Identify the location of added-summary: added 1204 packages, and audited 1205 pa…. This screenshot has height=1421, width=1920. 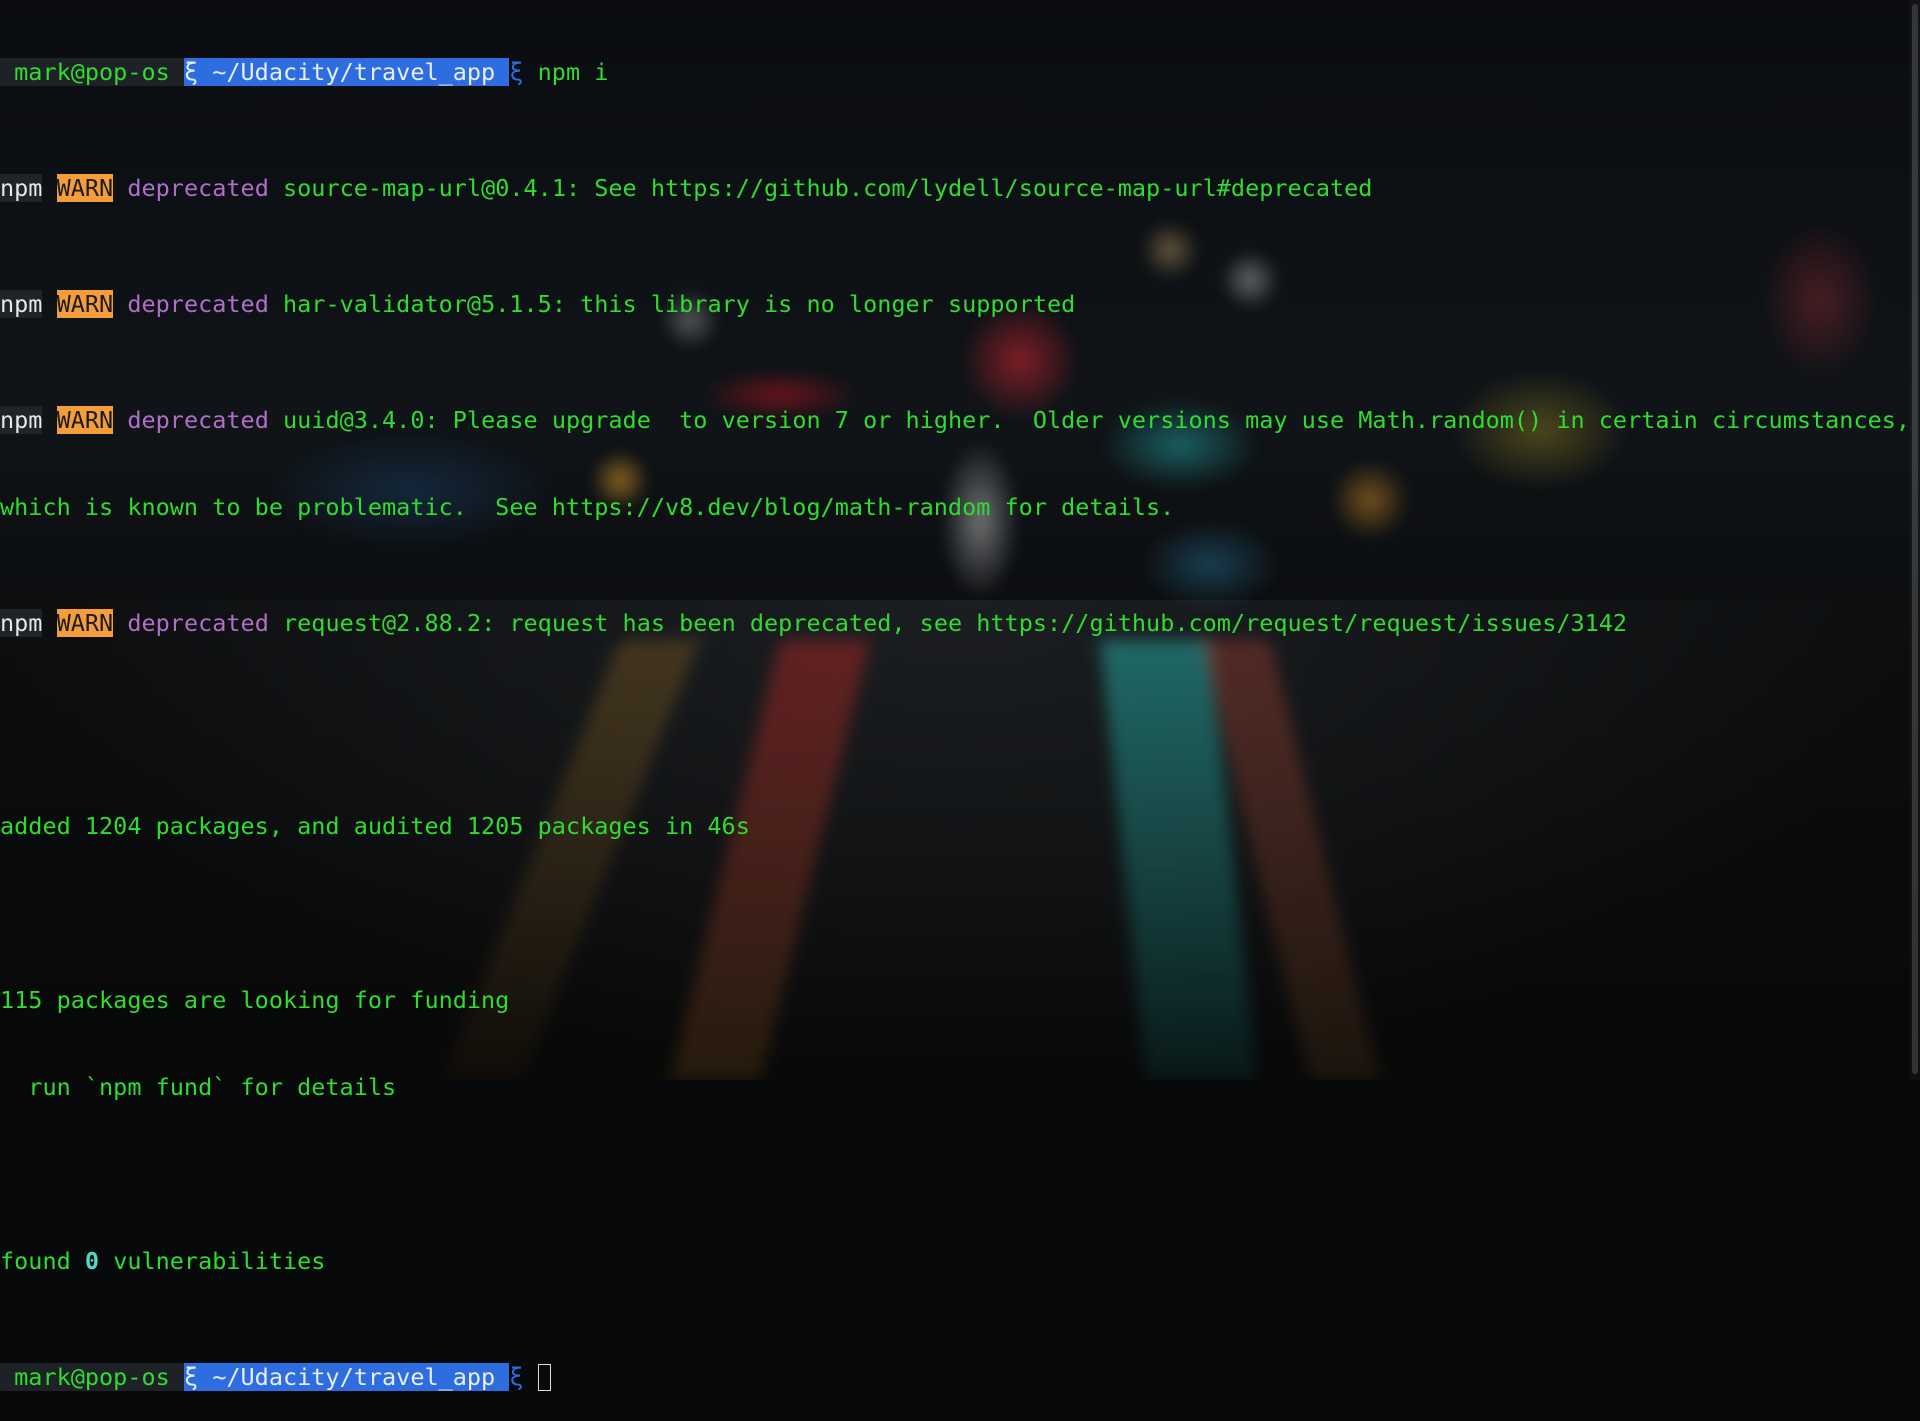
(375, 826).